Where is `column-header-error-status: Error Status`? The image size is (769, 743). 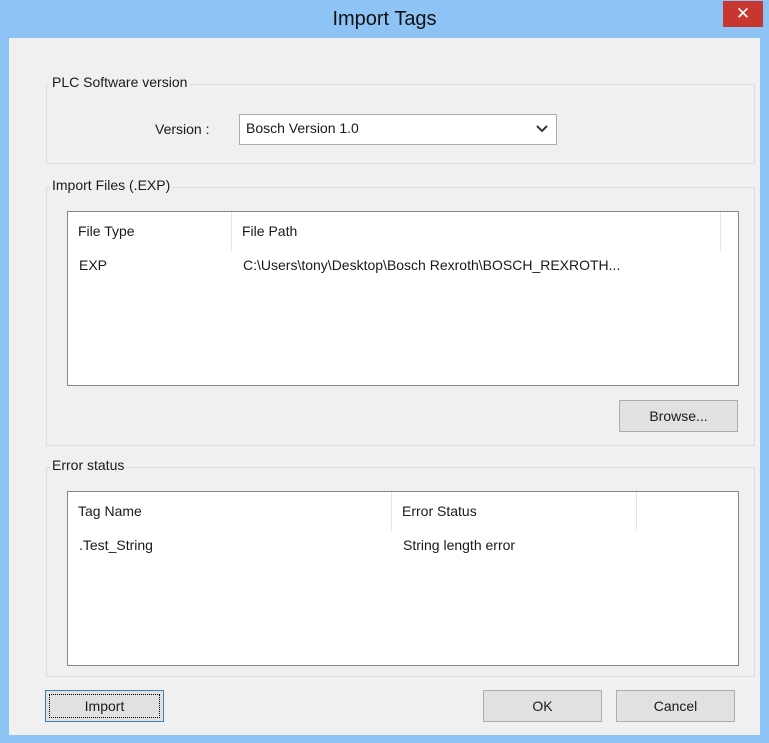
column-header-error-status: Error Status is located at coordinates (514, 511).